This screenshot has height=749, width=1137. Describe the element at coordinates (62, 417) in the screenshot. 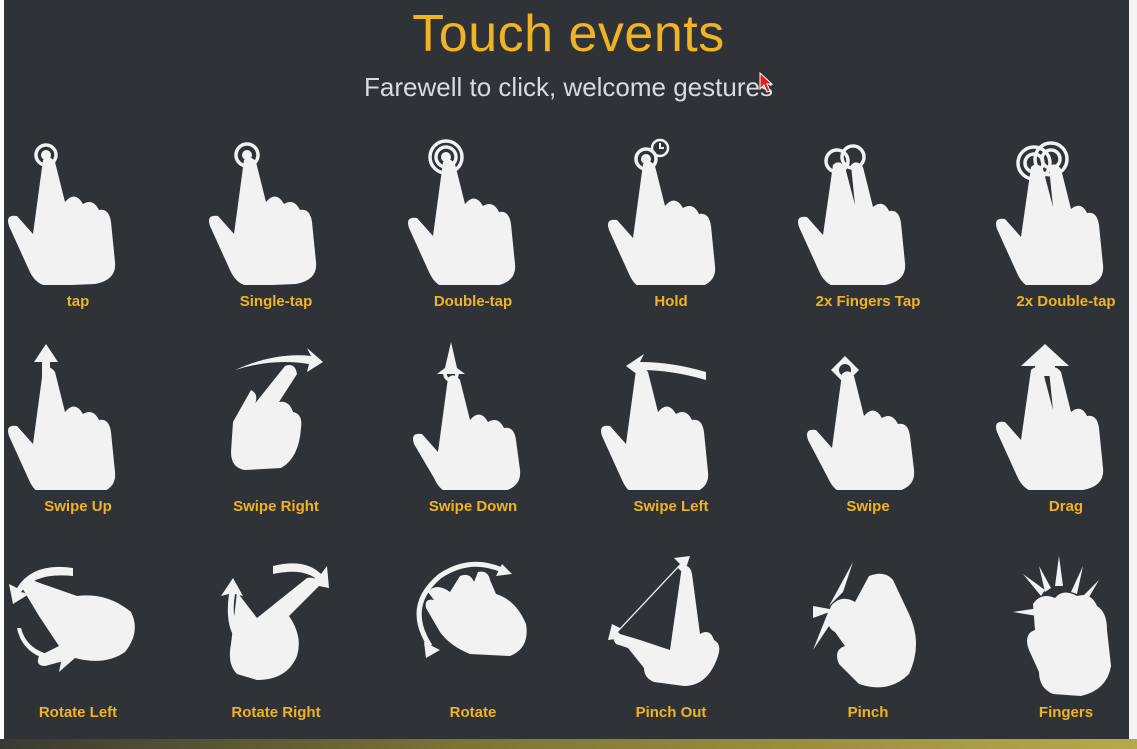

I see `swipe-up-icon` at that location.